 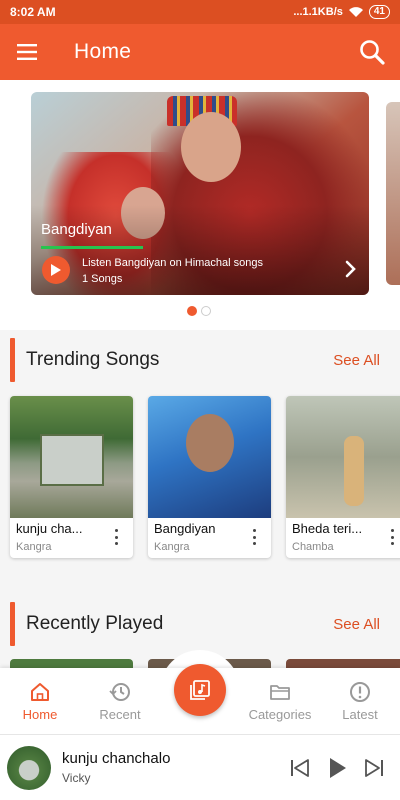 I want to click on nav-latest-label: Latest, so click(x=360, y=714).